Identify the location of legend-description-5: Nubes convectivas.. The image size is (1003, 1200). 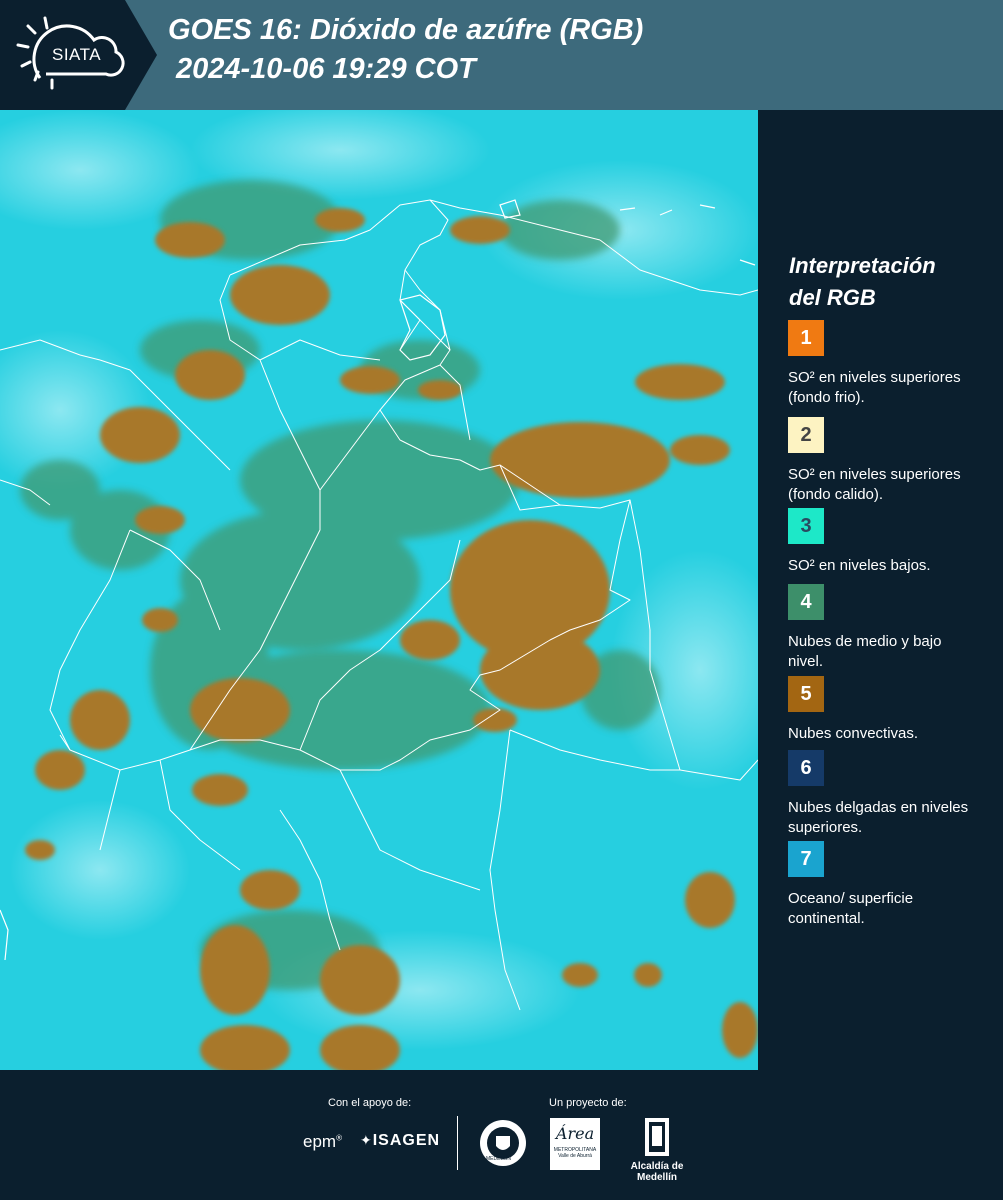
(853, 733).